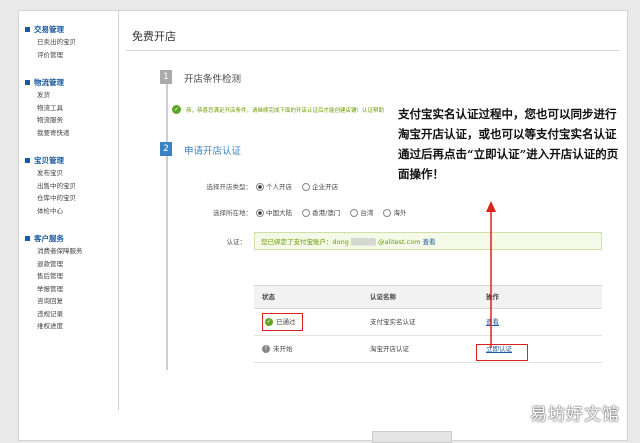  What do you see at coordinates (389, 349) in the screenshot?
I see `cert-name-cell: 淘宝开店认证` at bounding box center [389, 349].